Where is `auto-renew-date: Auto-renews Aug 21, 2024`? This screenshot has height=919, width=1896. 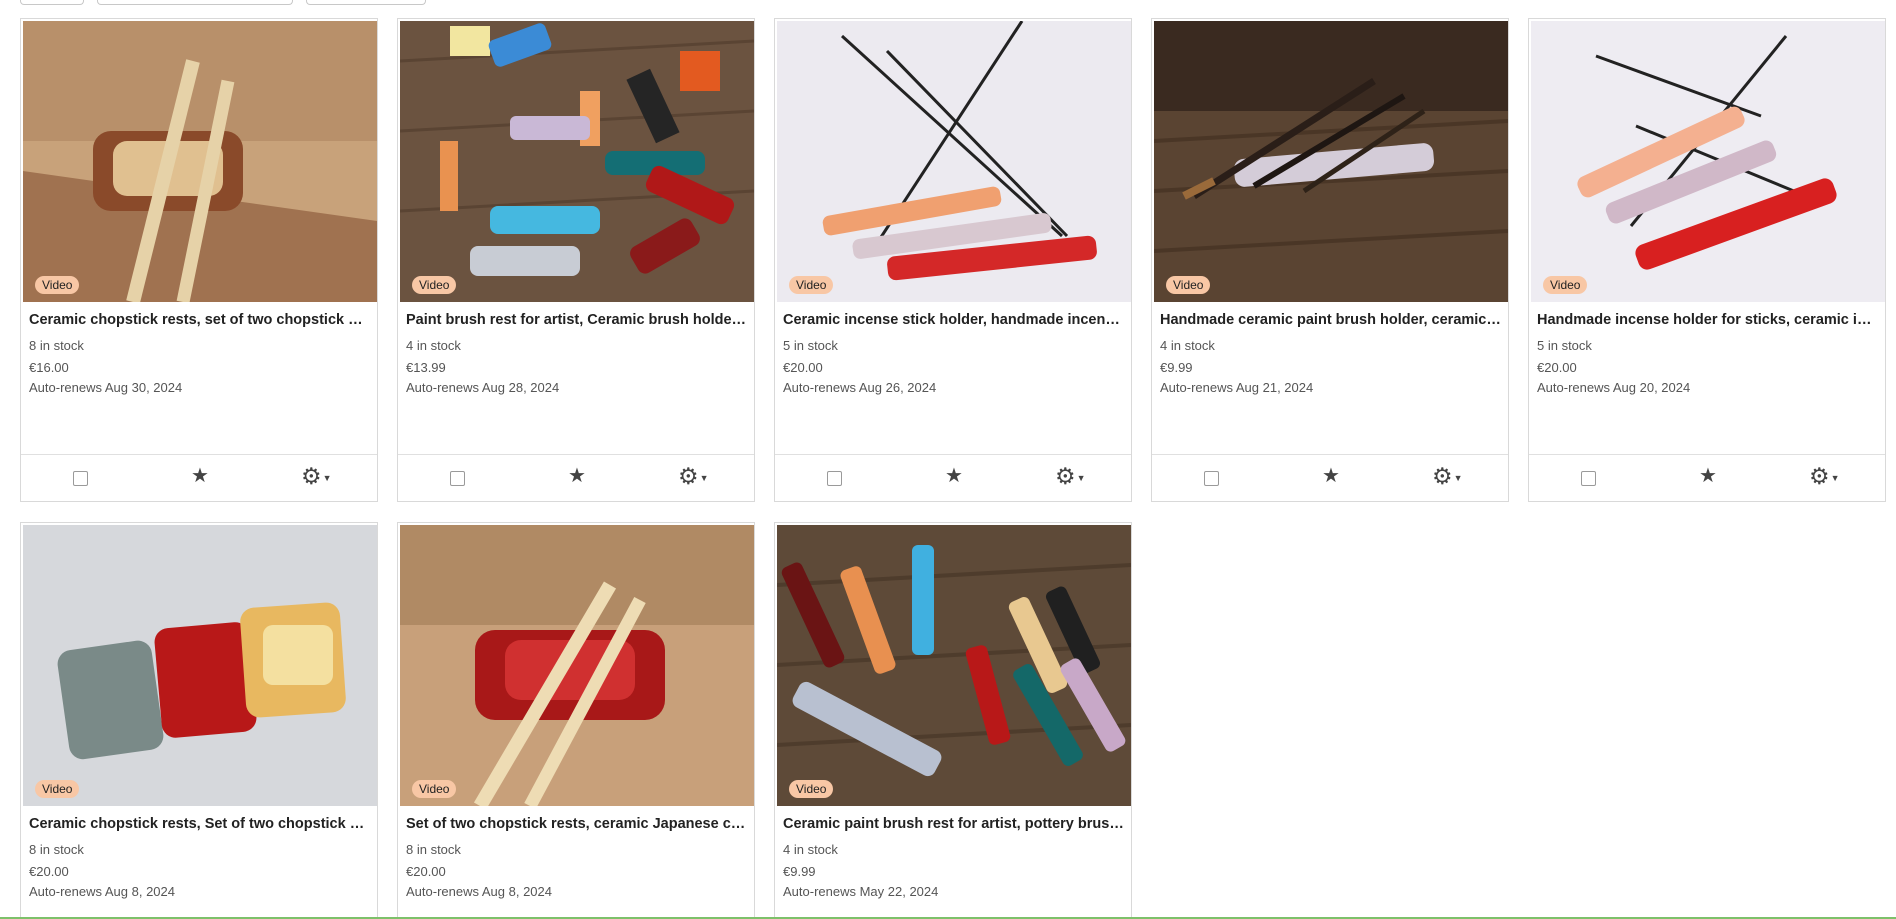
auto-renew-date: Auto-renews Aug 21, 2024 is located at coordinates (1237, 387).